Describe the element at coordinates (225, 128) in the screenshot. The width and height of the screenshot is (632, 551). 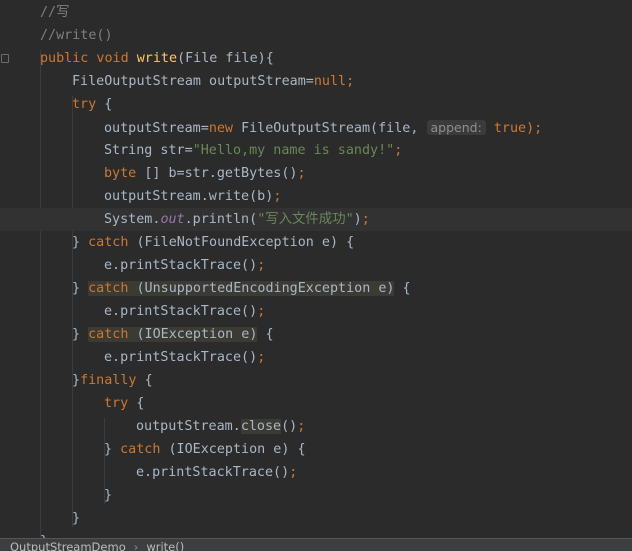
I see `code-token: new` at that location.